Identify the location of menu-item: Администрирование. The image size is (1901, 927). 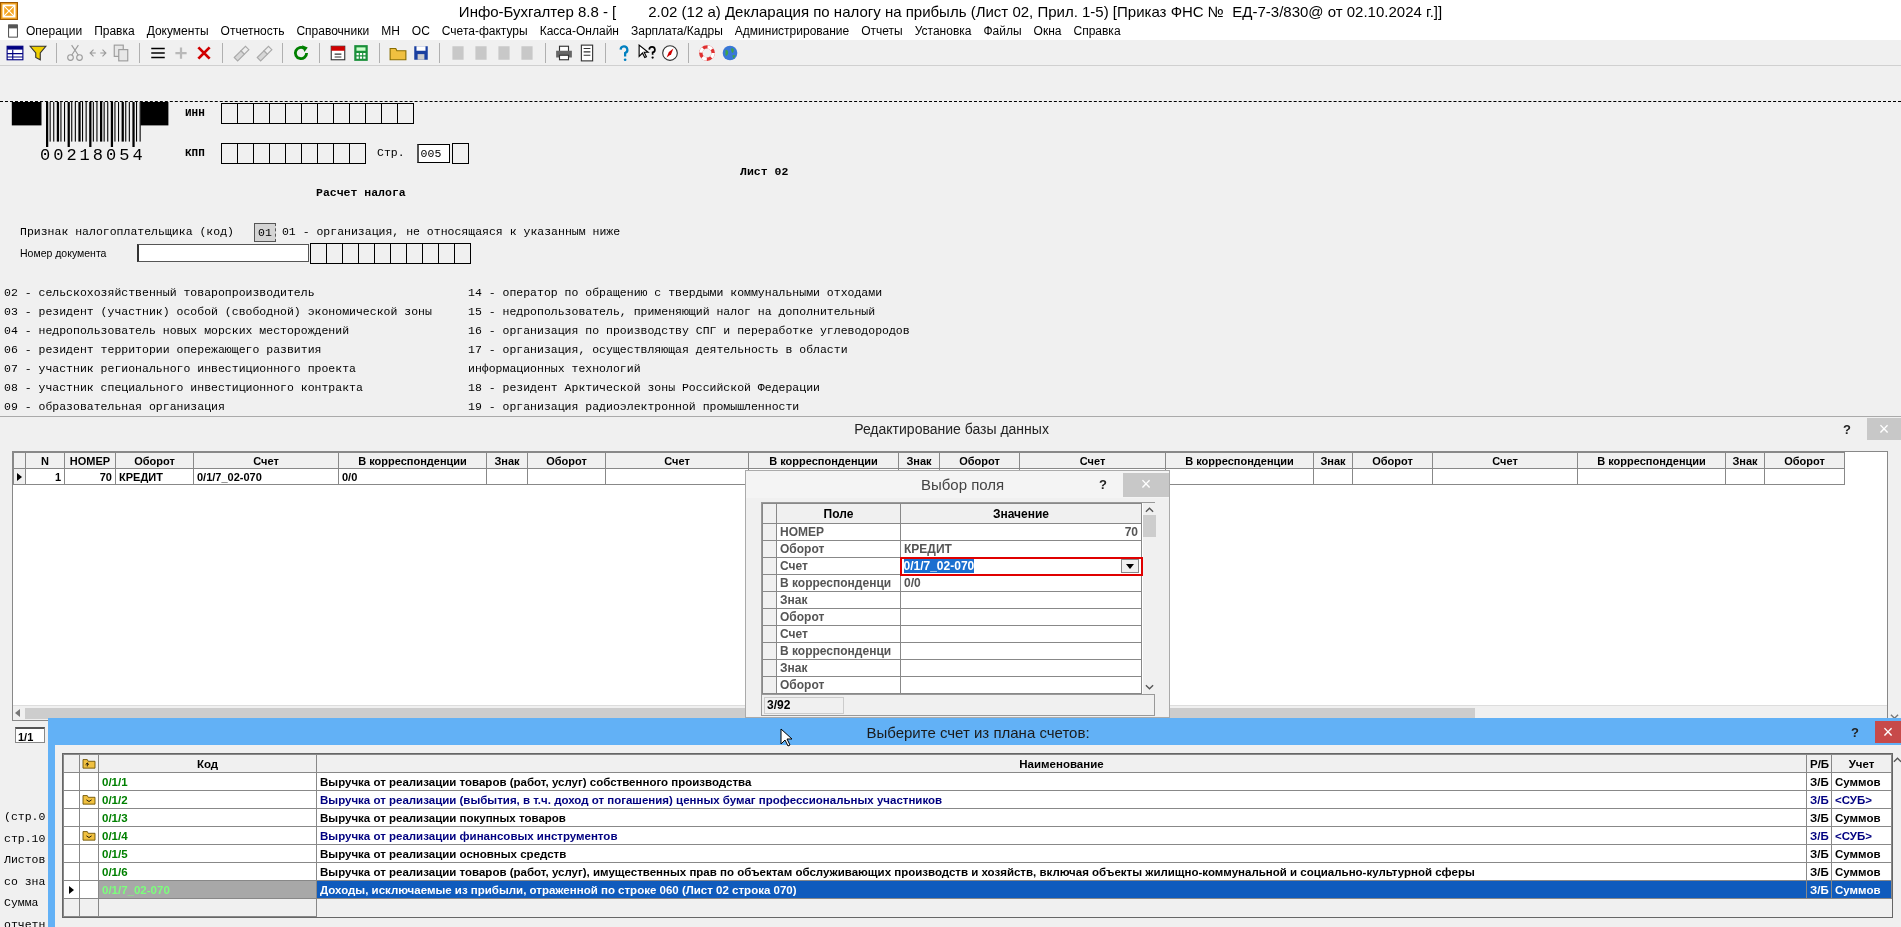
(792, 31).